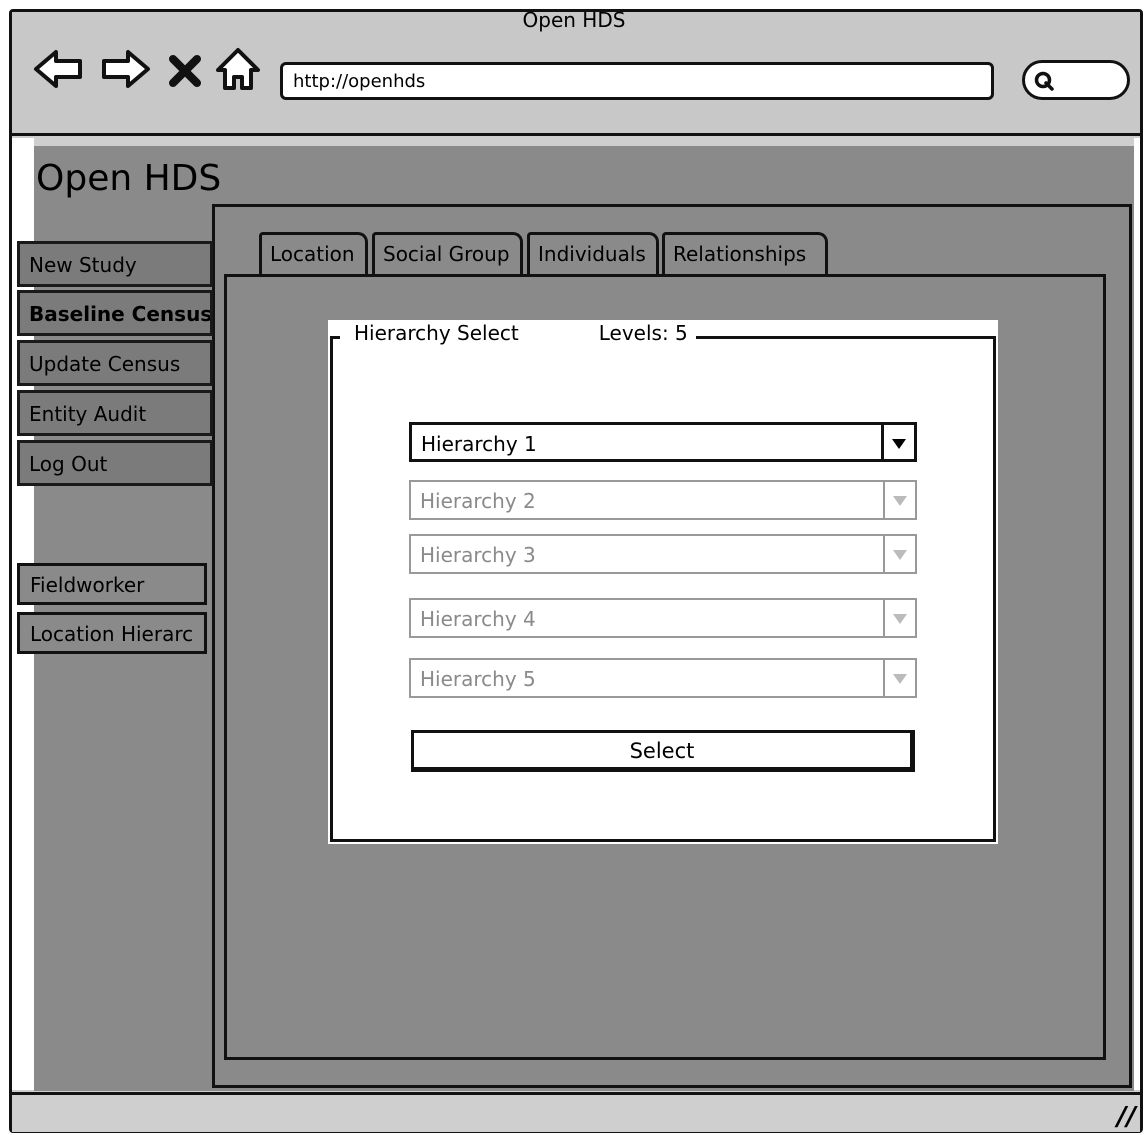 This screenshot has width=1148, height=1135. I want to click on hierarchy-5-value: Hierarchy 5, so click(478, 679).